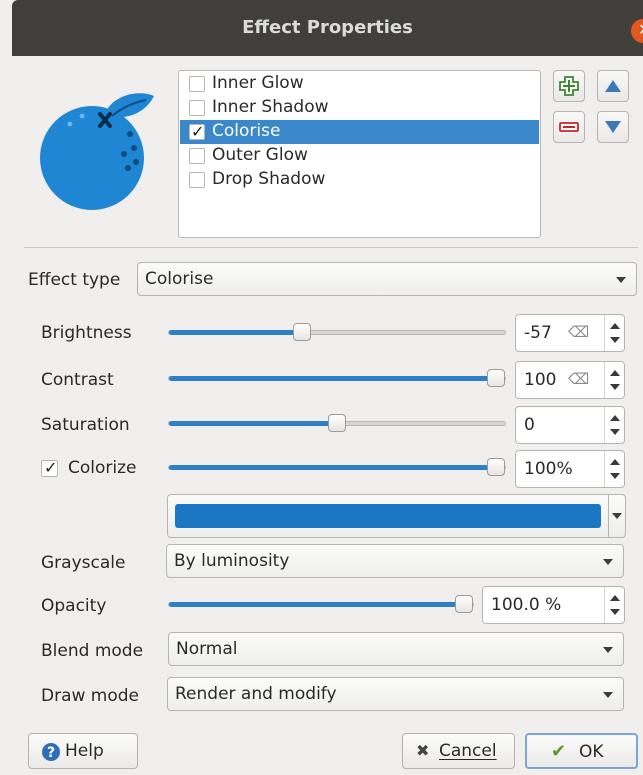 The width and height of the screenshot is (643, 775). I want to click on help-icon: ?, so click(51, 752).